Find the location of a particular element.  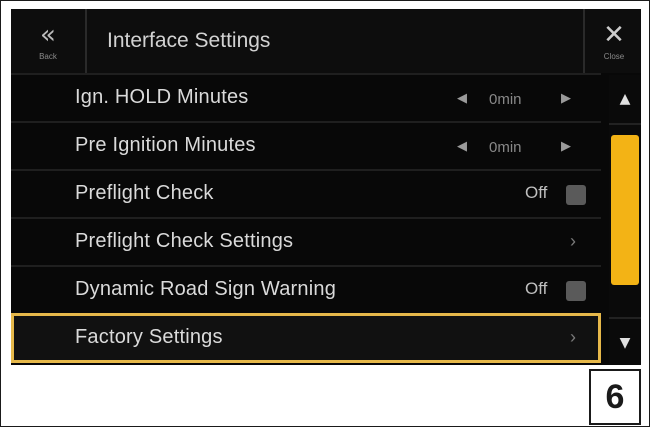

scroll-up-button: ▲ is located at coordinates (625, 100).